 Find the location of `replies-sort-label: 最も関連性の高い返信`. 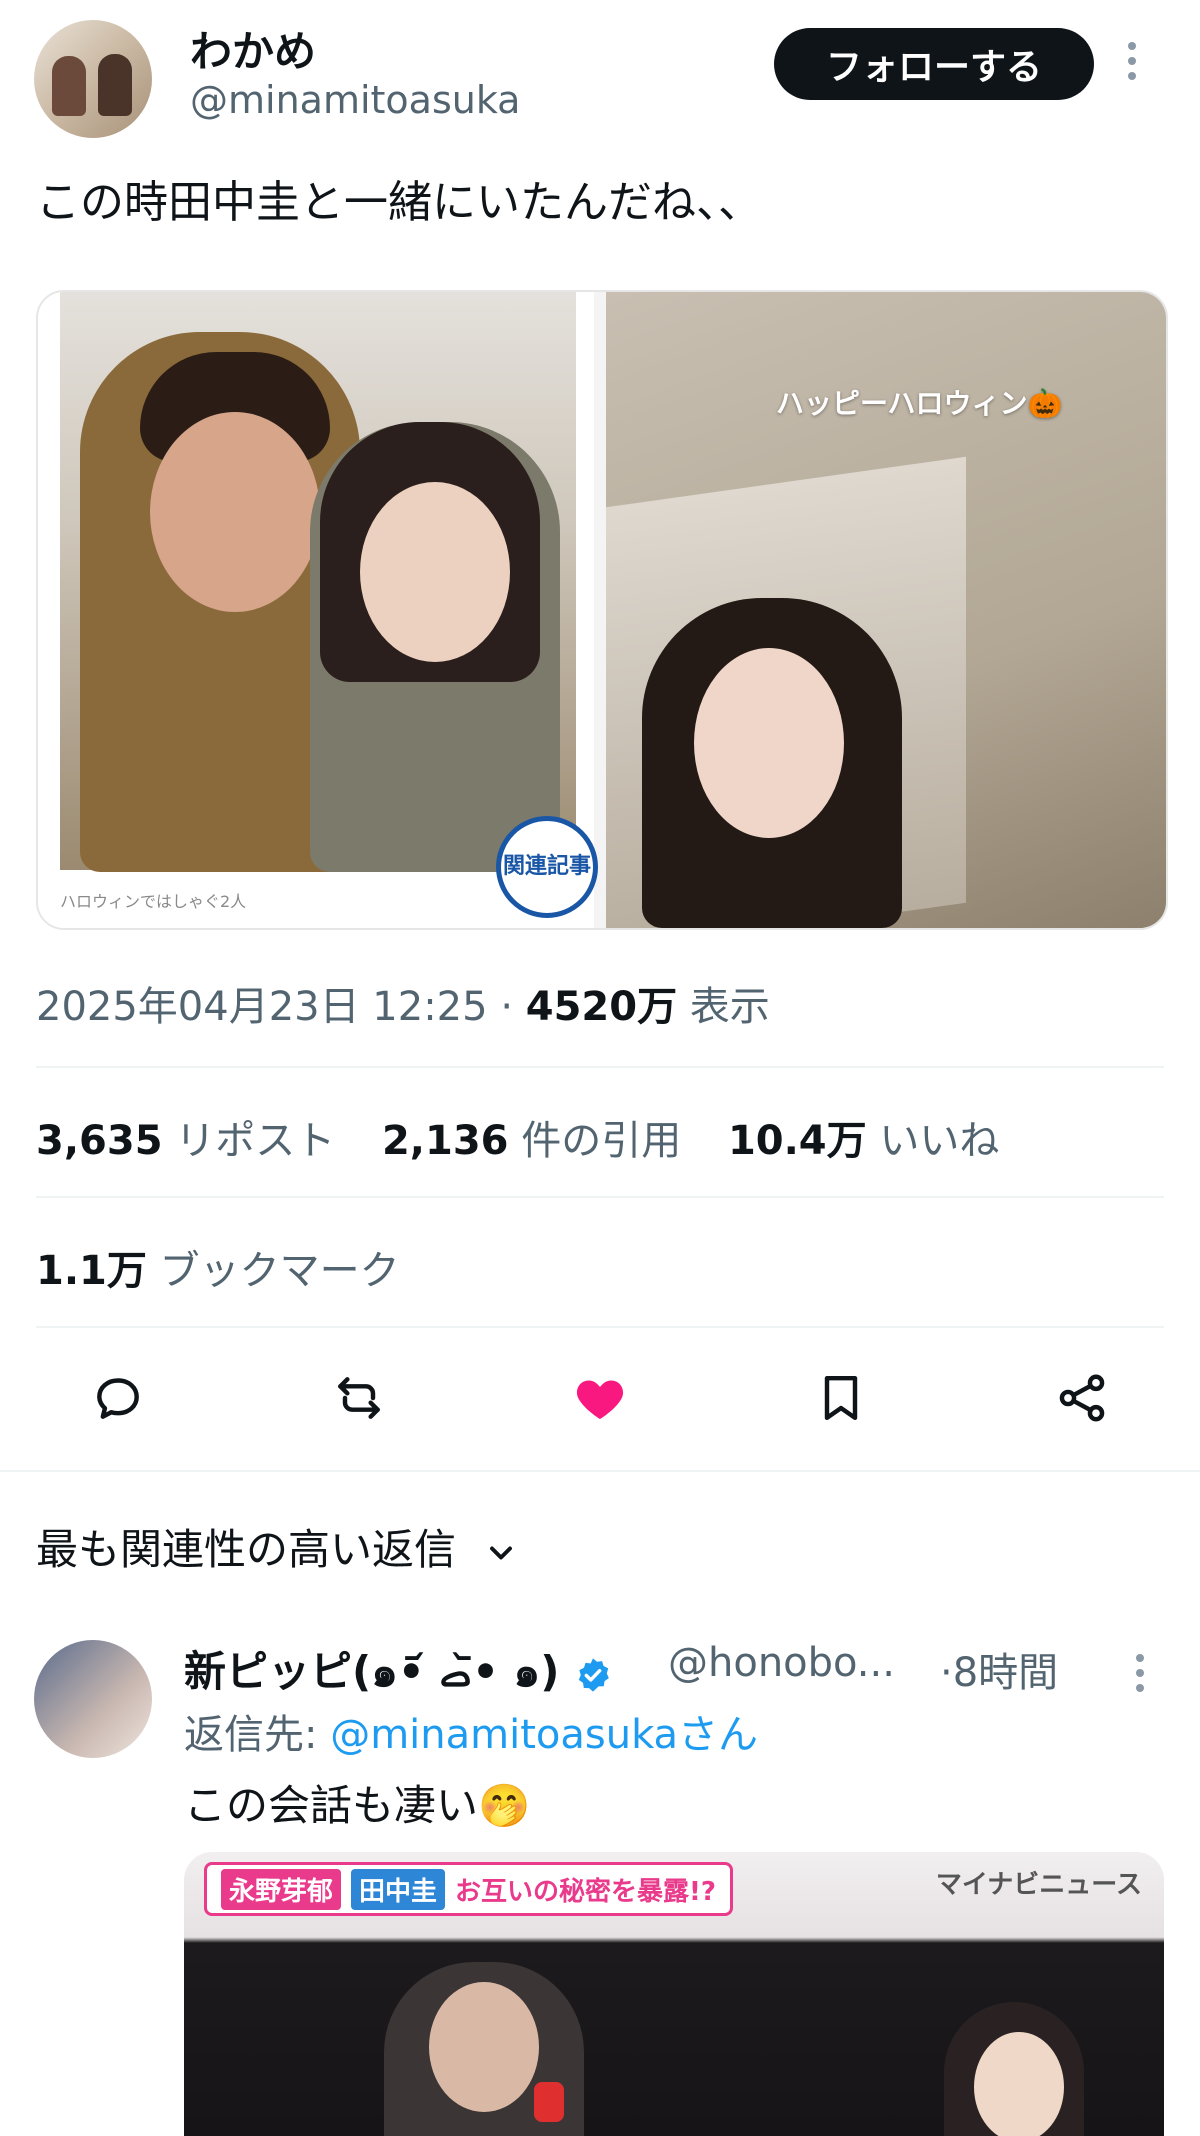

replies-sort-label: 最も関連性の高い返信 is located at coordinates (246, 1549).